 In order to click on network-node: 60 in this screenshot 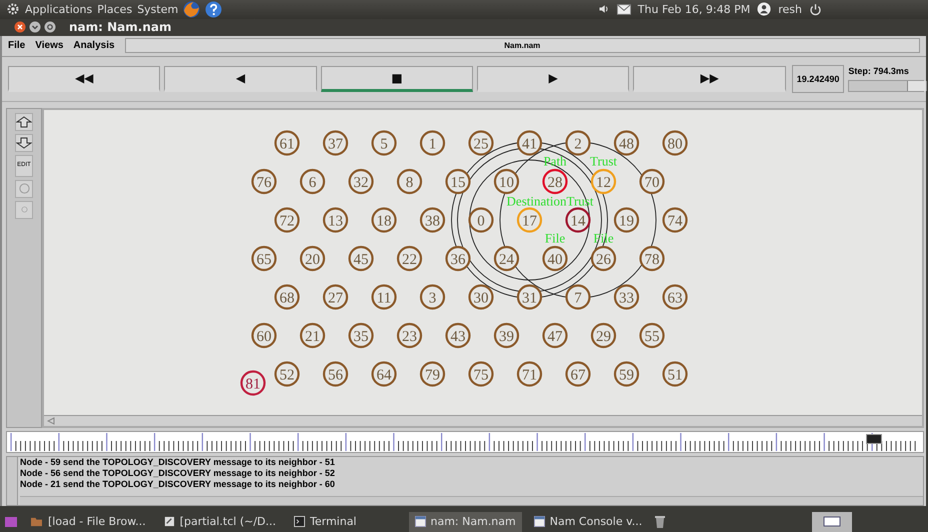, I will do `click(264, 335)`.